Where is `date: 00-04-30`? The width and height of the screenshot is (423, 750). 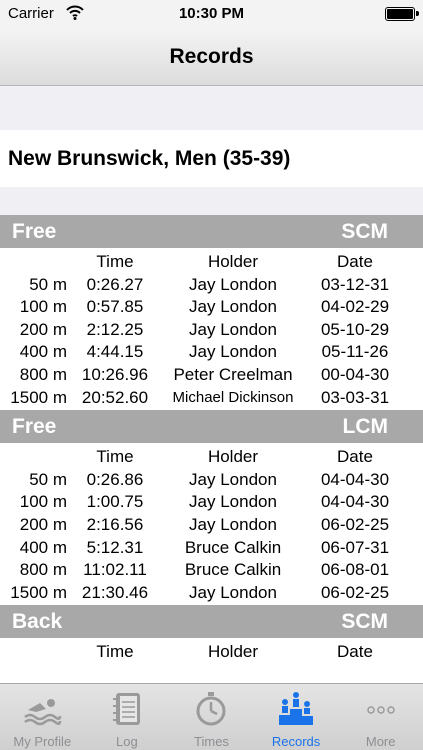
date: 00-04-30 is located at coordinates (355, 374).